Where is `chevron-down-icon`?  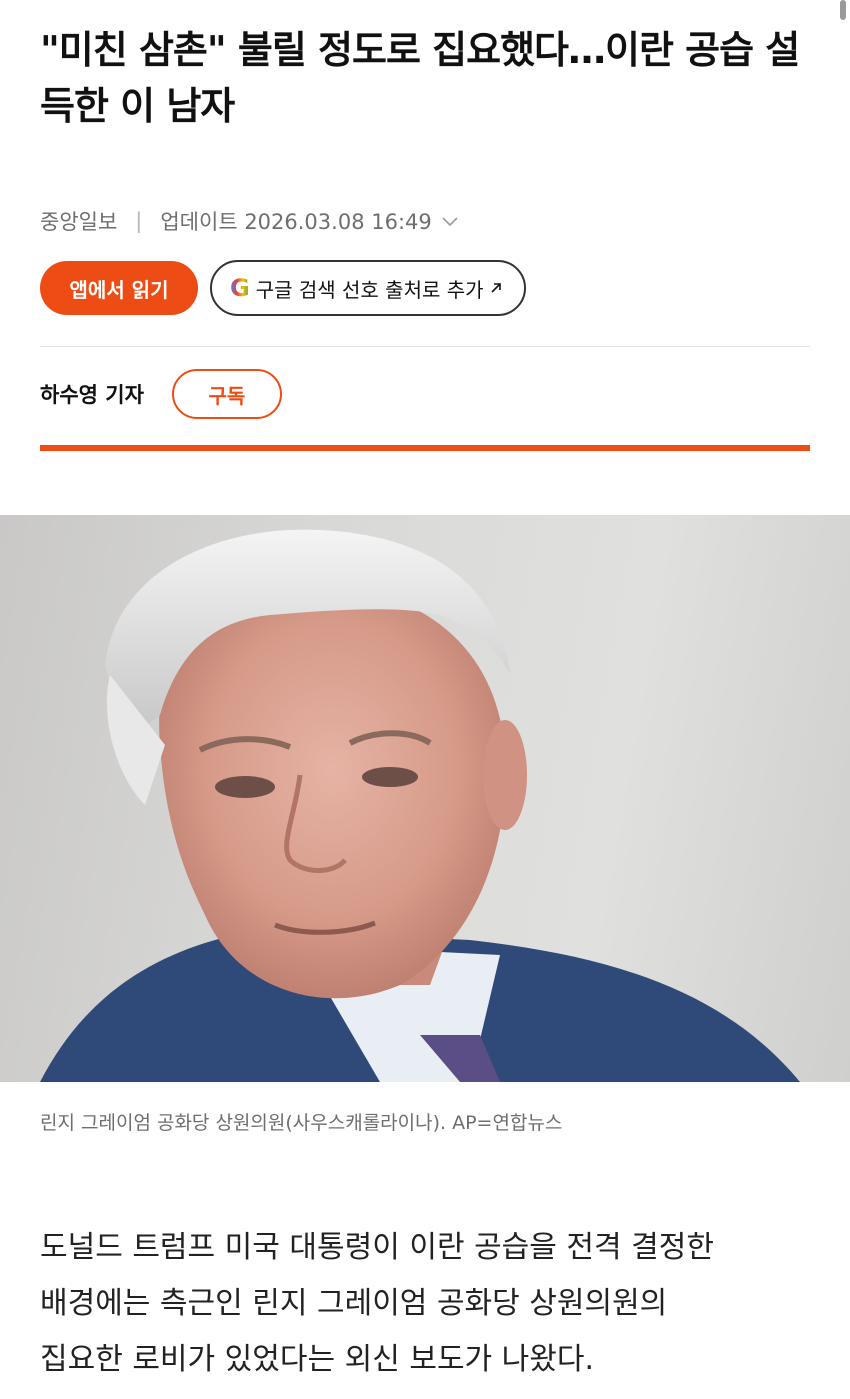 chevron-down-icon is located at coordinates (450, 221).